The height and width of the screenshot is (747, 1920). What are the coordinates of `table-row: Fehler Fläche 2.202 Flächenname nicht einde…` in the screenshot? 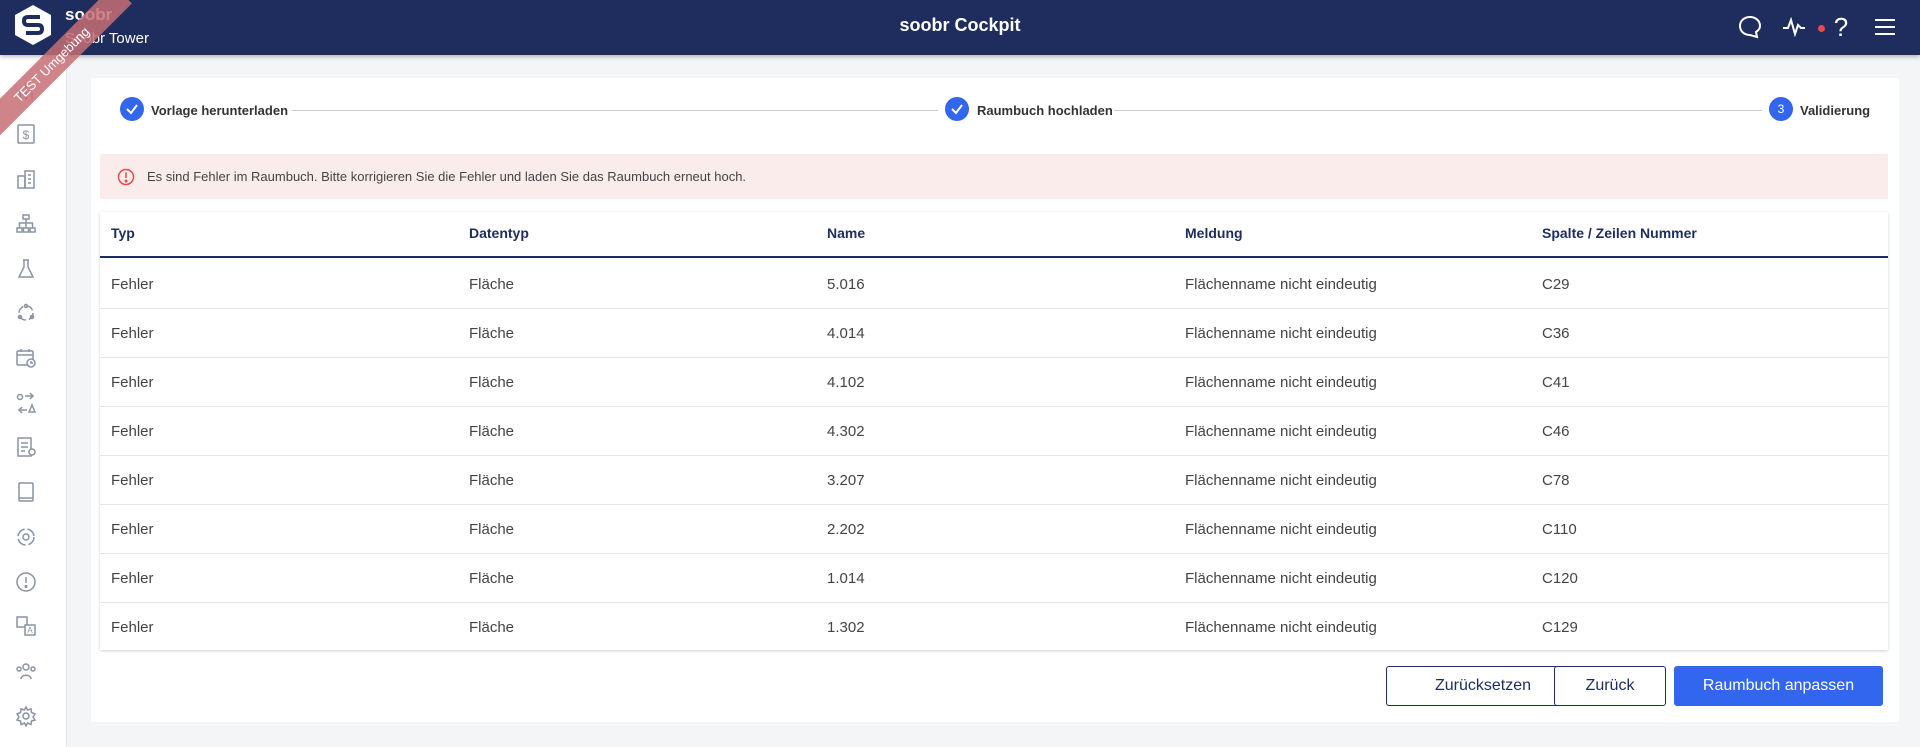 It's located at (994, 529).